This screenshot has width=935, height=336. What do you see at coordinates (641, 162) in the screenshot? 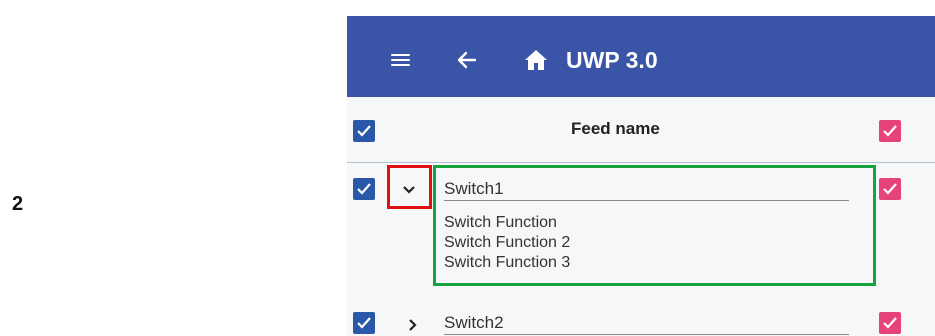
I see `header-divider` at bounding box center [641, 162].